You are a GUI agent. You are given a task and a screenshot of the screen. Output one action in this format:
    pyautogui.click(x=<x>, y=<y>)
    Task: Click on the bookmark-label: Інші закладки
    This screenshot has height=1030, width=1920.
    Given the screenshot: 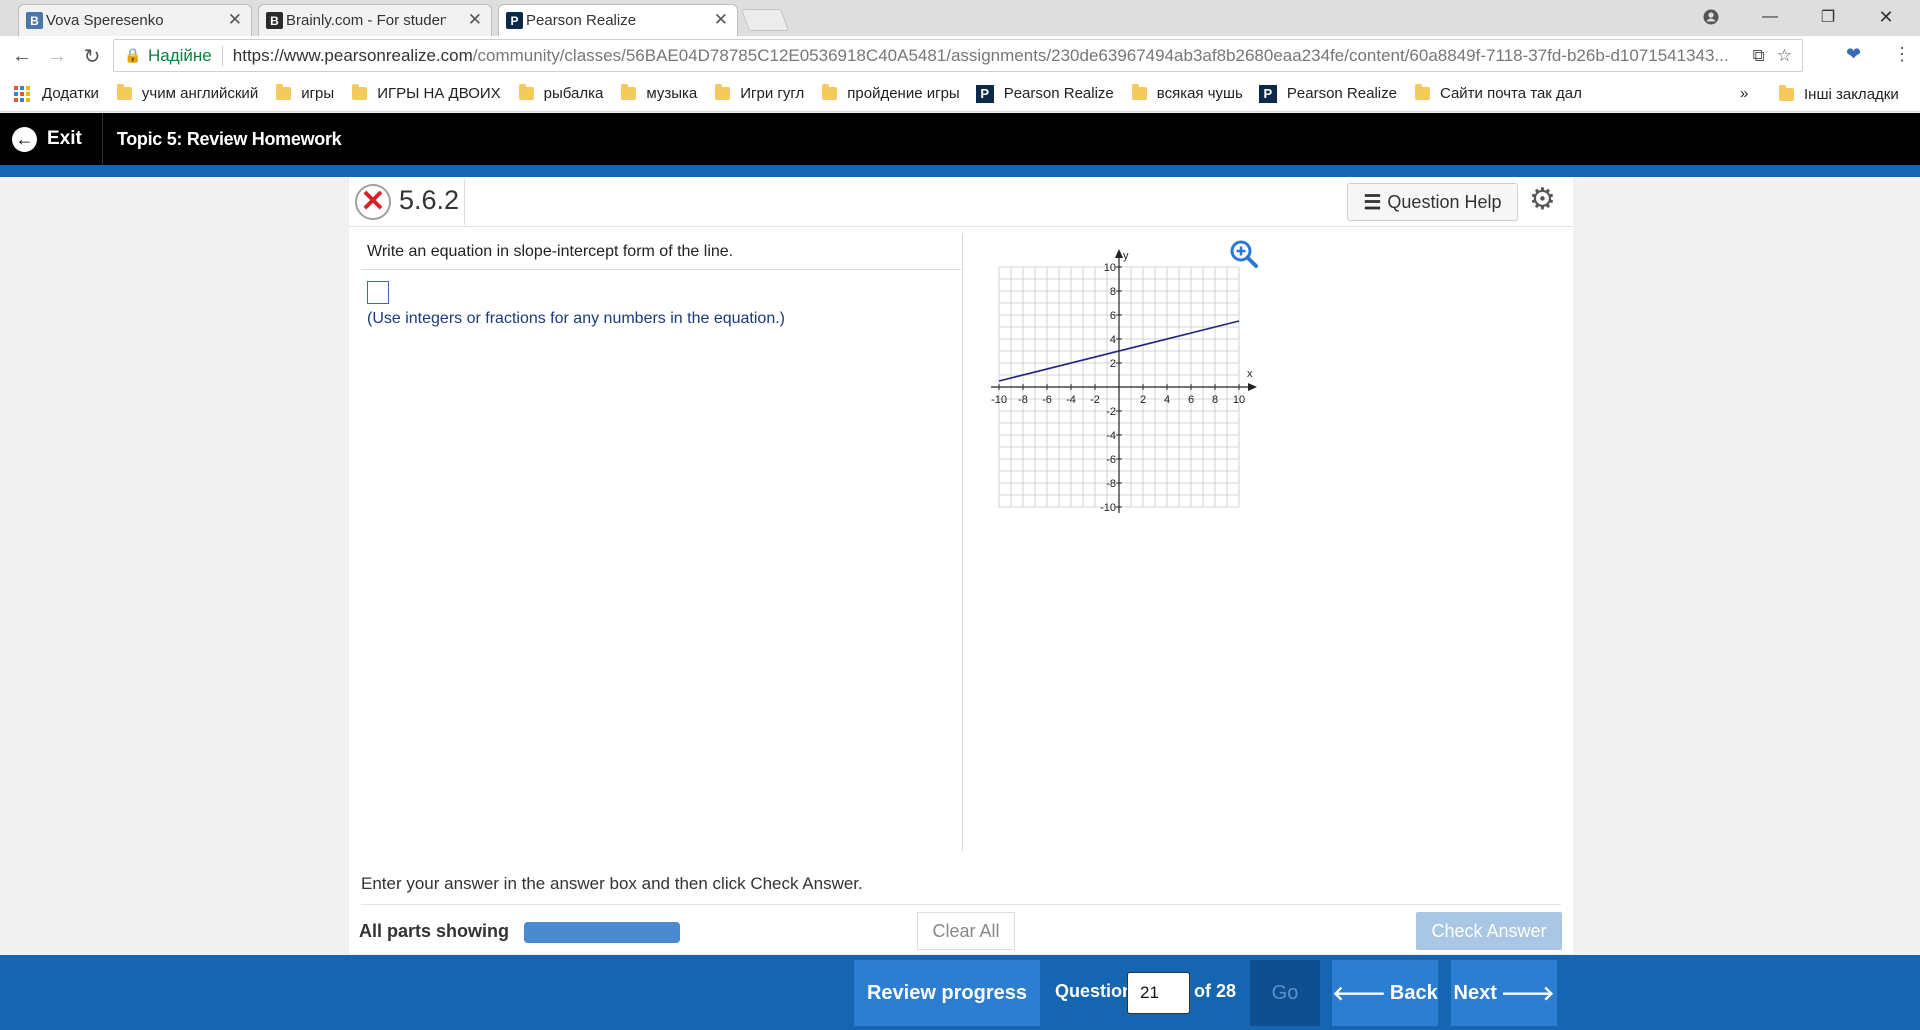 What is the action you would take?
    pyautogui.click(x=1851, y=94)
    